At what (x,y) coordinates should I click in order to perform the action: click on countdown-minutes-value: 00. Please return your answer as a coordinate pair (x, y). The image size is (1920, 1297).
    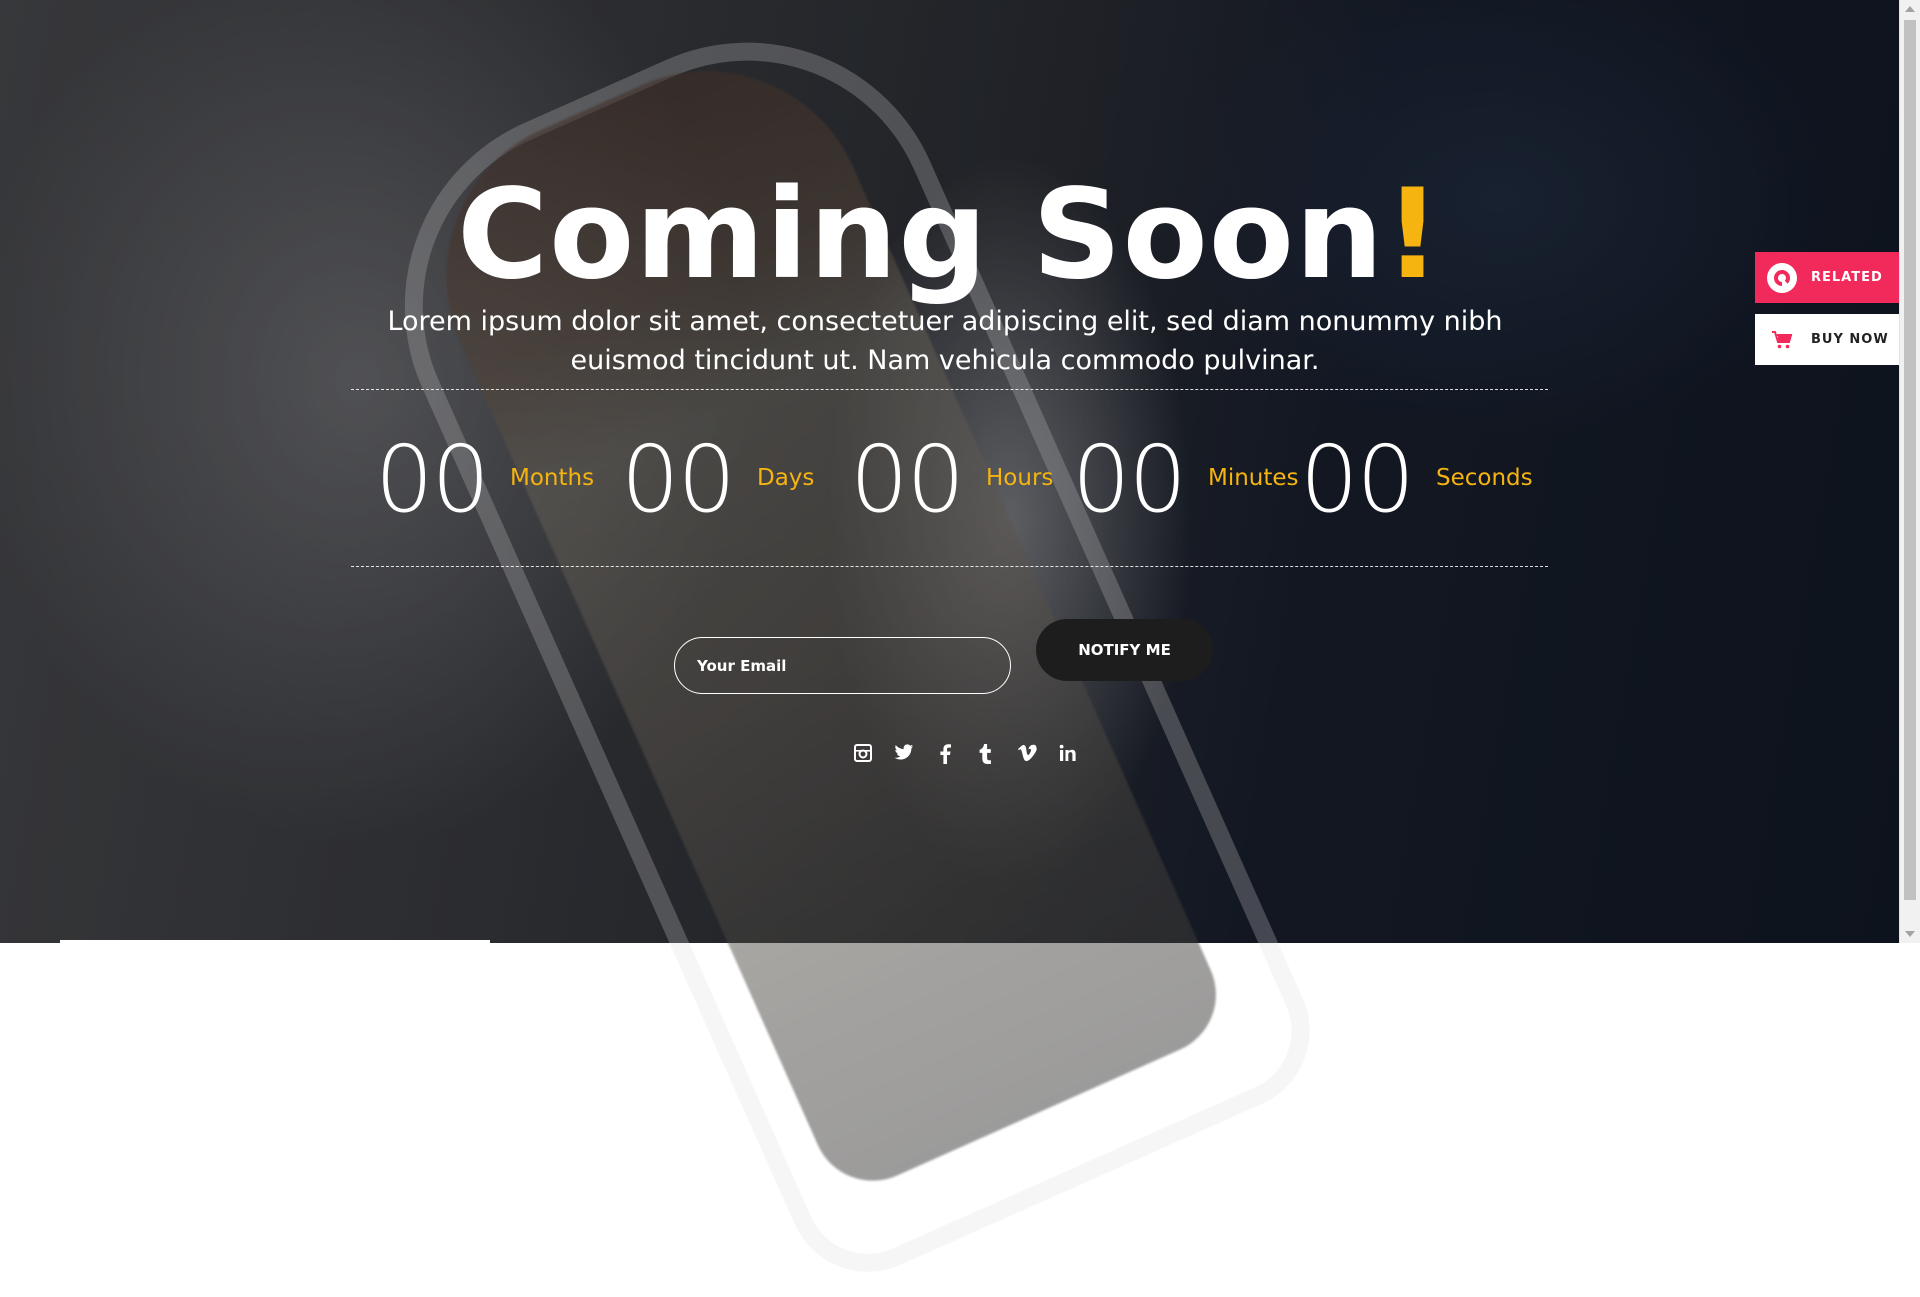
    Looking at the image, I should click on (1129, 479).